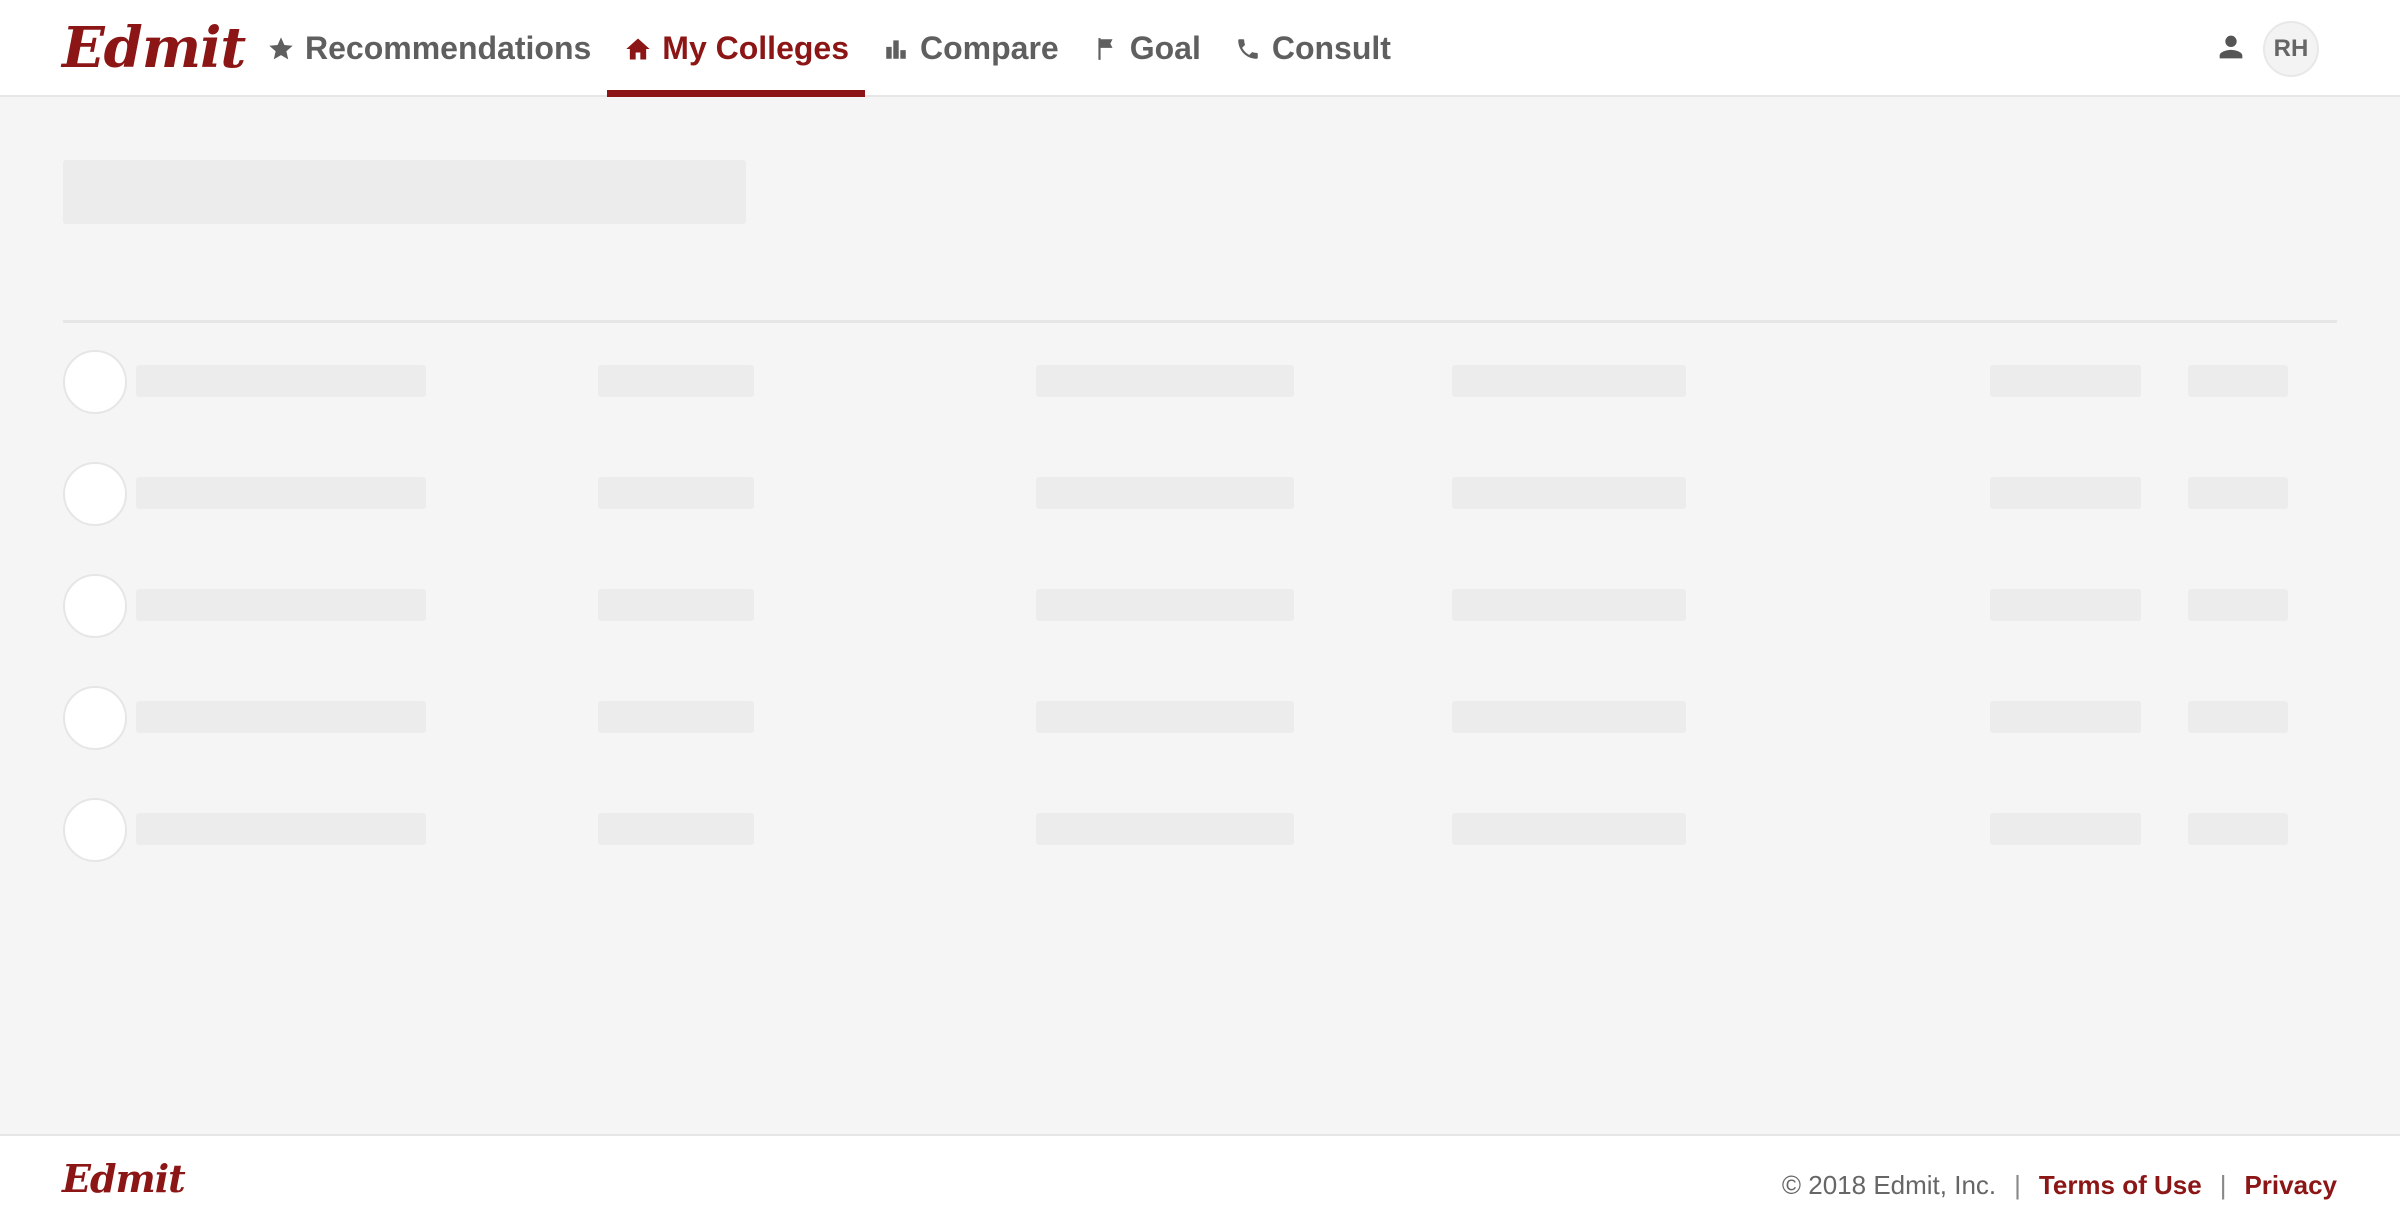  Describe the element at coordinates (2290, 1185) in the screenshot. I see `privacy-link: Privacy` at that location.